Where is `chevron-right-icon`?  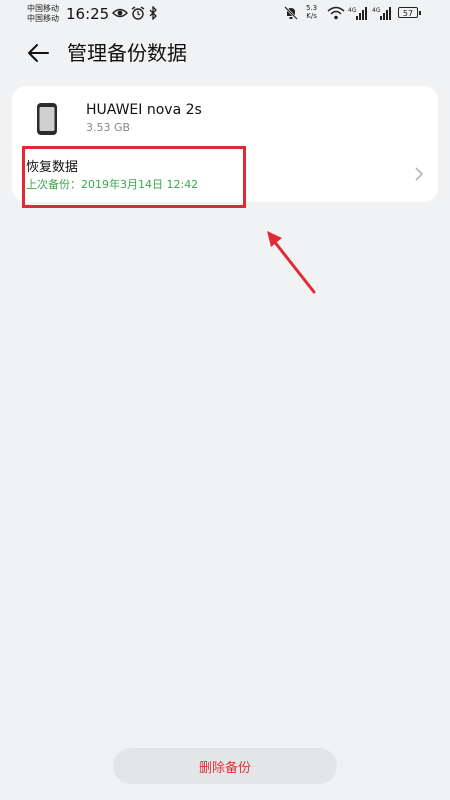
chevron-right-icon is located at coordinates (419, 174).